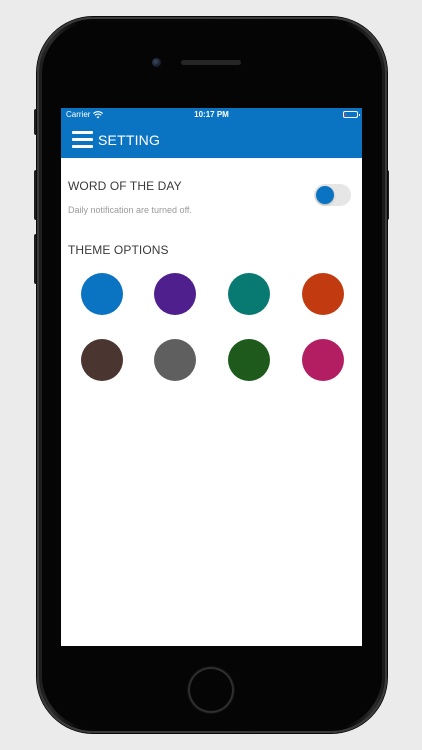  What do you see at coordinates (130, 210) in the screenshot?
I see `notification-status-text: Daily notification are turned off.` at bounding box center [130, 210].